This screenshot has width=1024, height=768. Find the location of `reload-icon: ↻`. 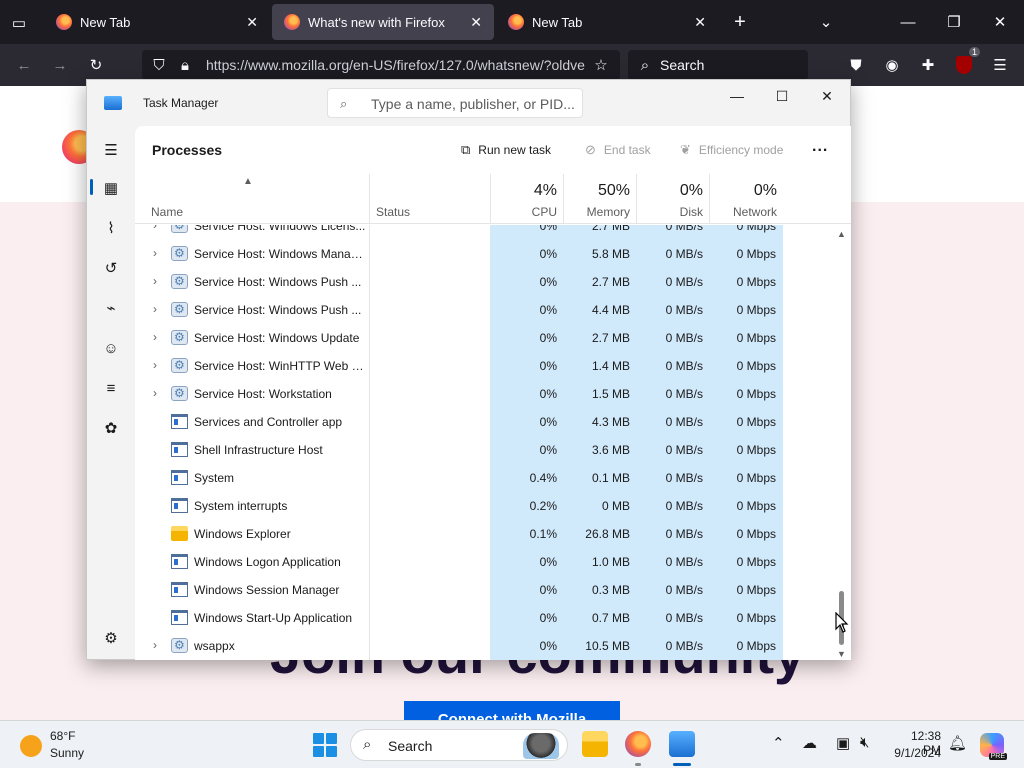

reload-icon: ↻ is located at coordinates (96, 65).